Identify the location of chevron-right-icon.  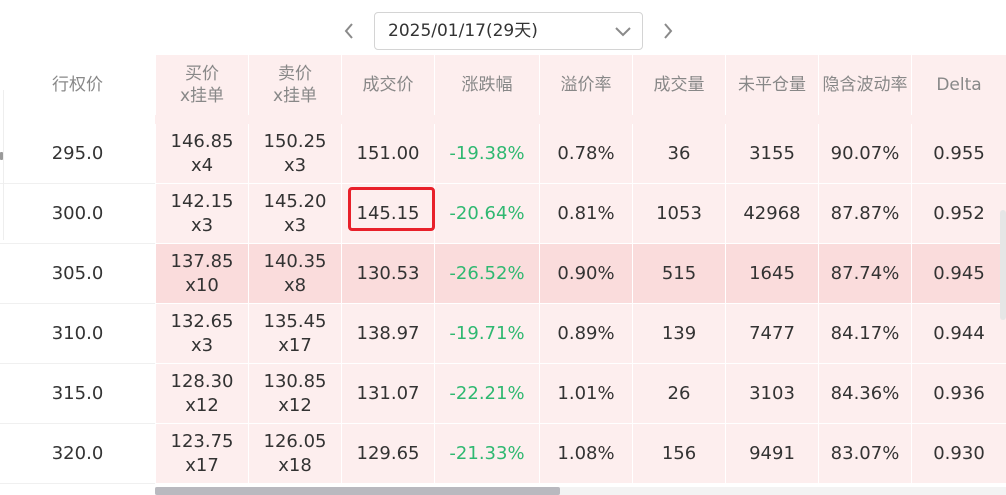
(668, 31).